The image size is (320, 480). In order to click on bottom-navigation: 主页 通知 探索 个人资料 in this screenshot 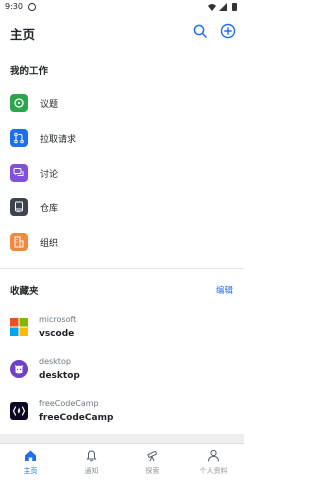, I will do `click(122, 461)`.